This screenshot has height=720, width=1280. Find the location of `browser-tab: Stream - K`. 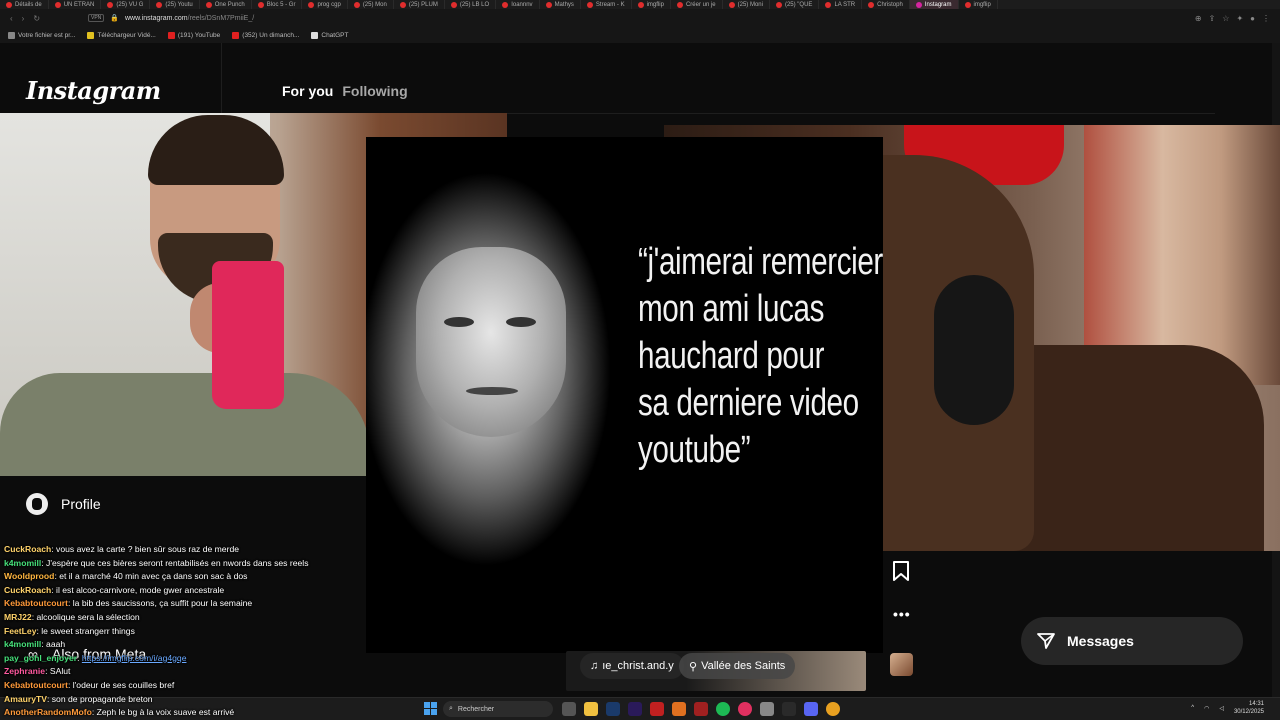

browser-tab: Stream - K is located at coordinates (606, 4).